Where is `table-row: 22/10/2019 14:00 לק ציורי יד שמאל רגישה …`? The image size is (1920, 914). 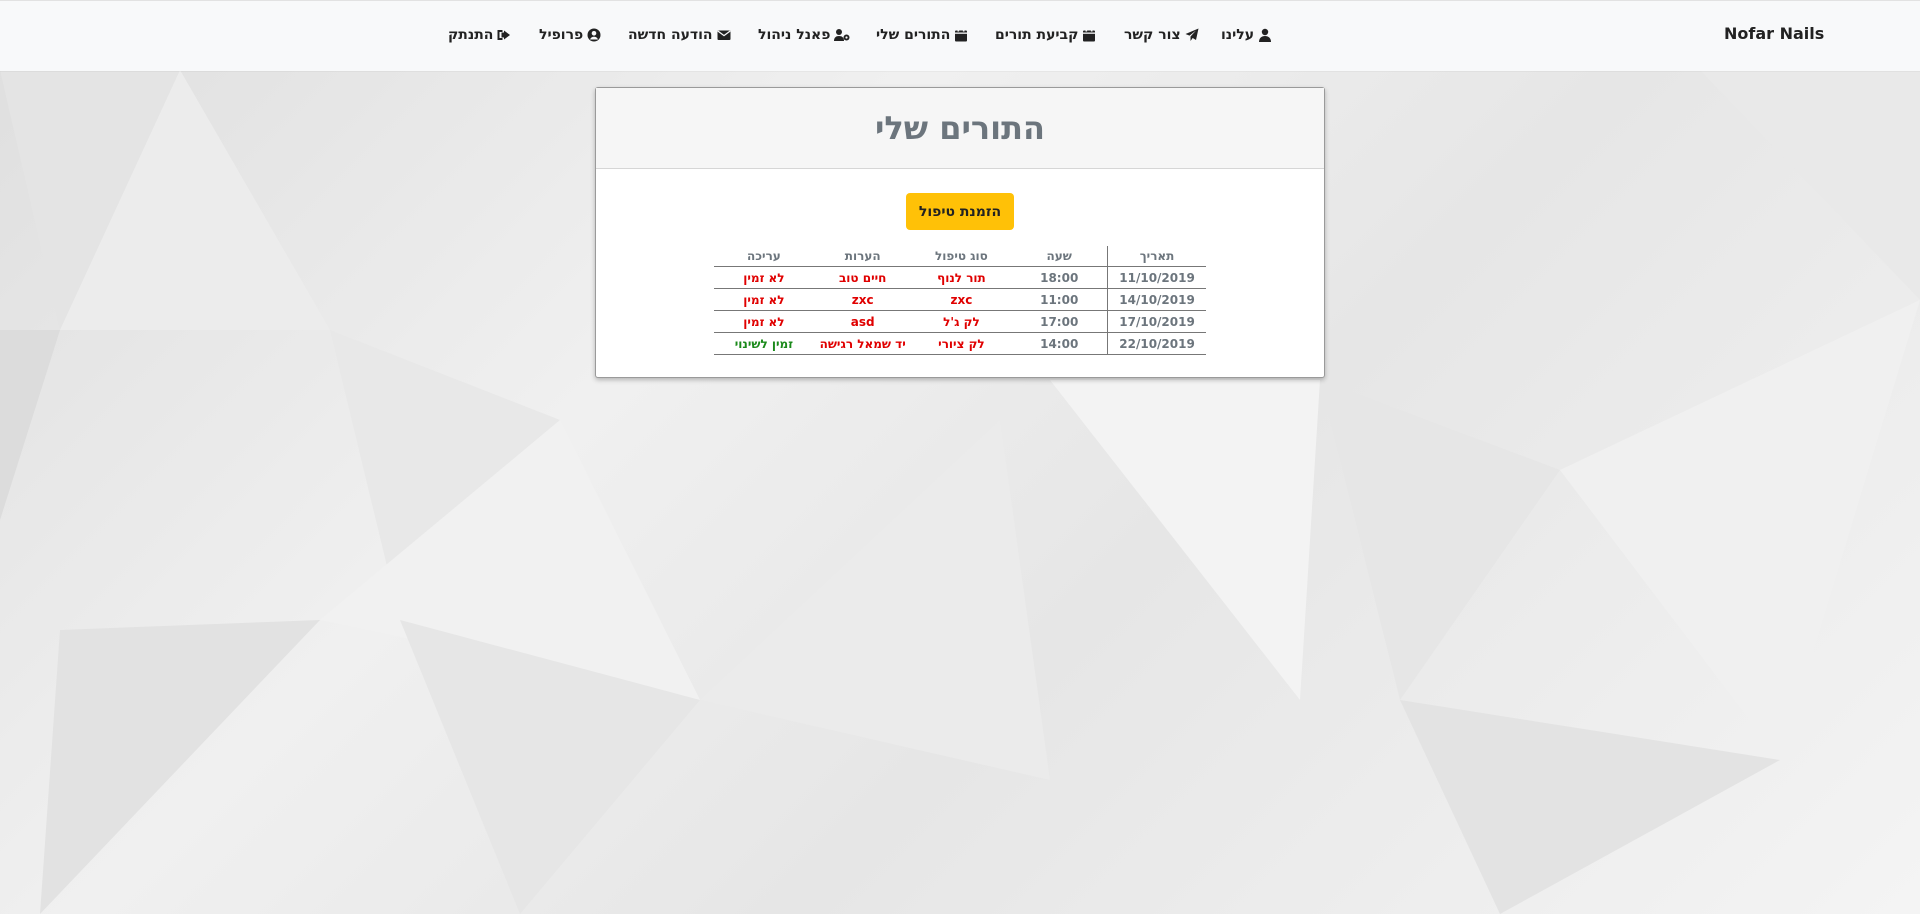
table-row: 22/10/2019 14:00 לק ציורי יד שמאל רגישה … is located at coordinates (960, 343).